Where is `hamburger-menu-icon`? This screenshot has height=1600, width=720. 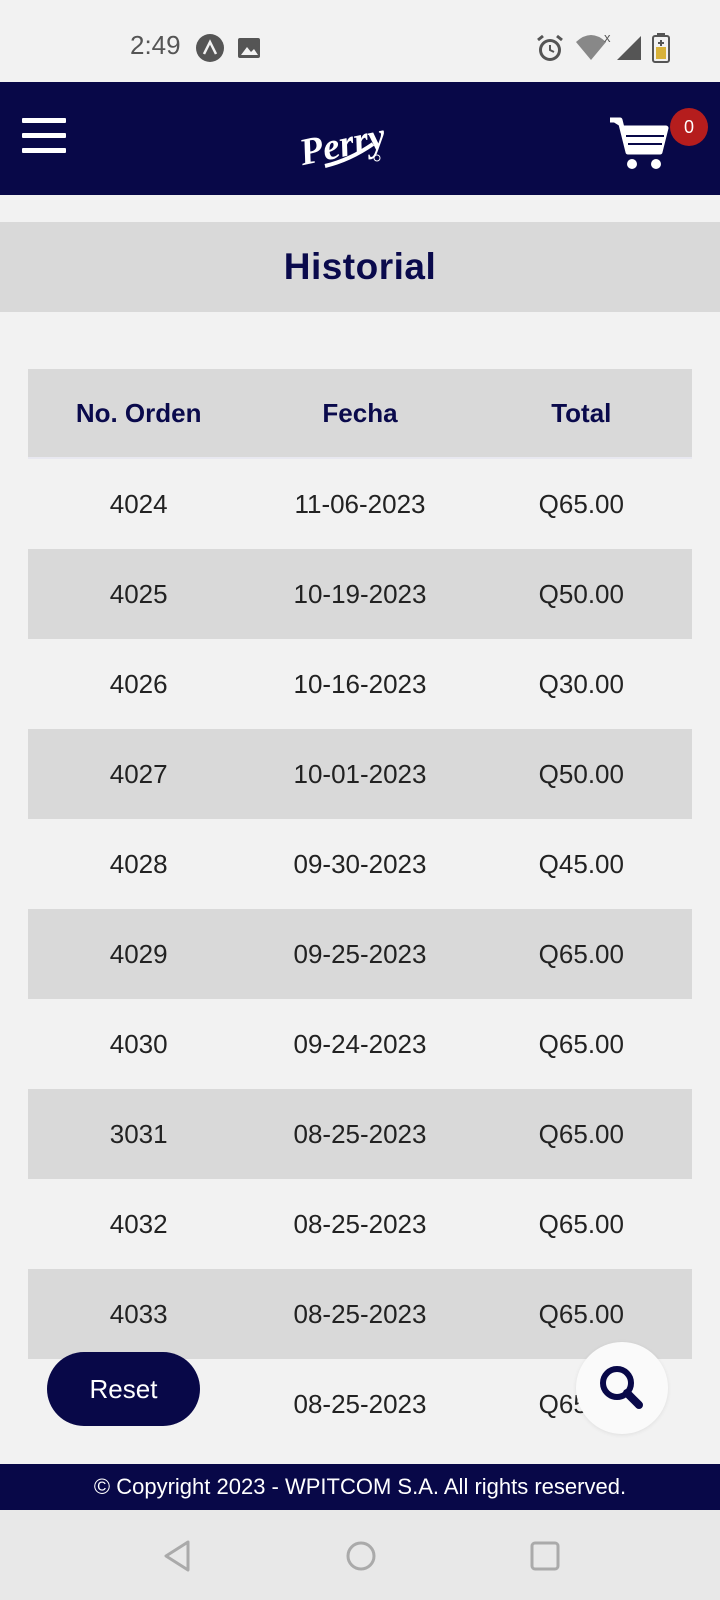 hamburger-menu-icon is located at coordinates (44, 138).